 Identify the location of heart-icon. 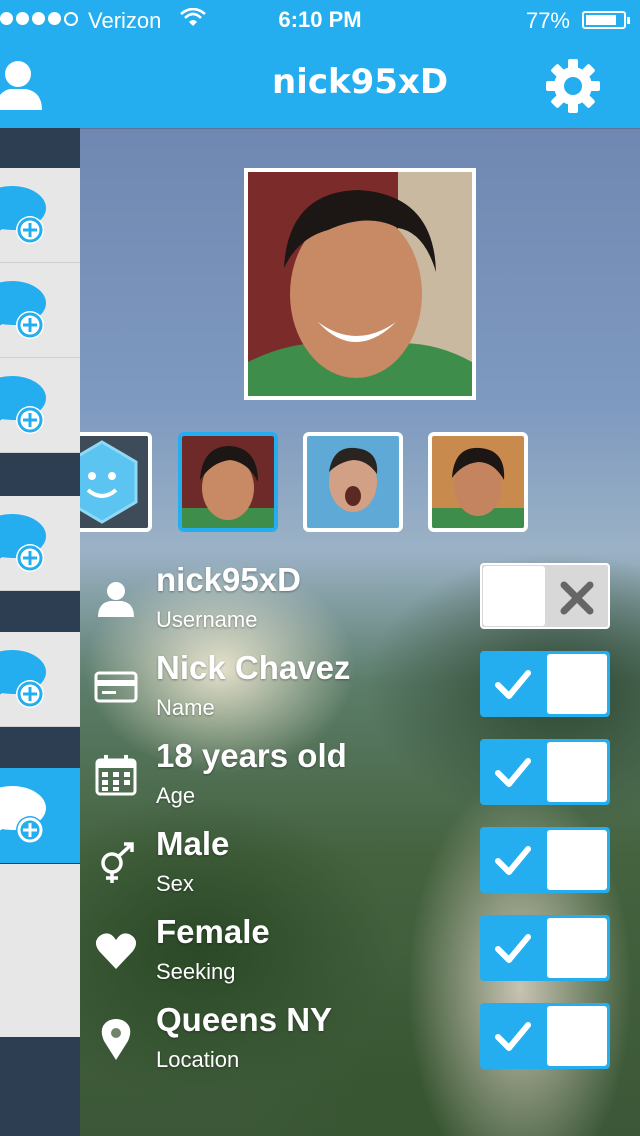
(116, 951).